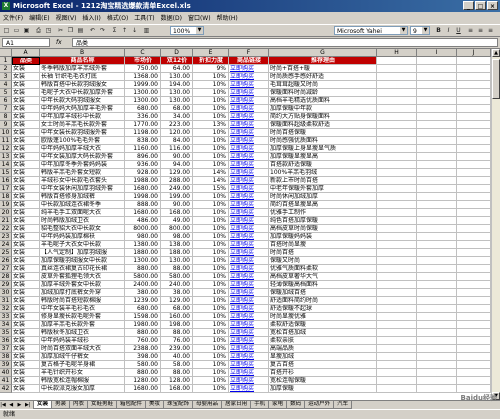  Describe the element at coordinates (211, 125) in the screenshot. I see `number-cell: 13%` at that location.